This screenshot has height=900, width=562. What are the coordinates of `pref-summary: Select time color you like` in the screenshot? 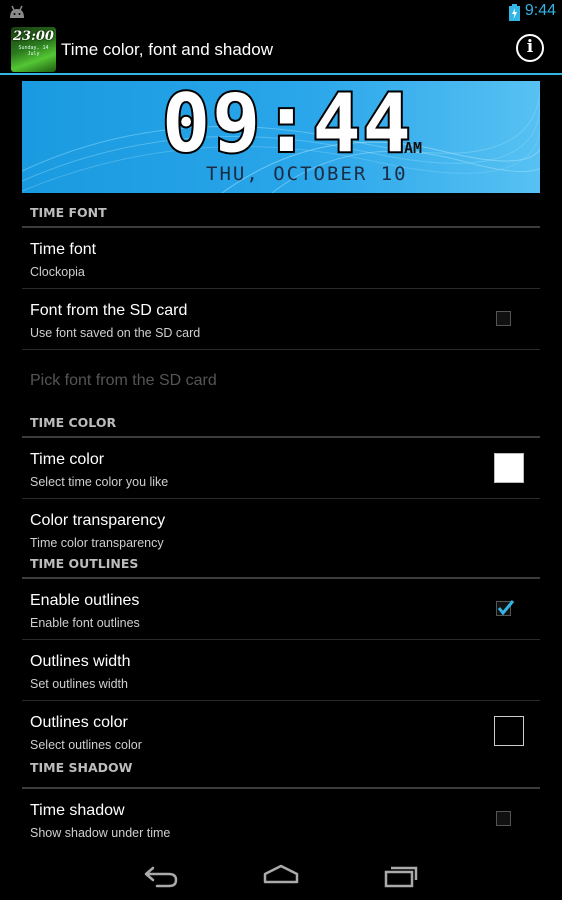 It's located at (99, 482).